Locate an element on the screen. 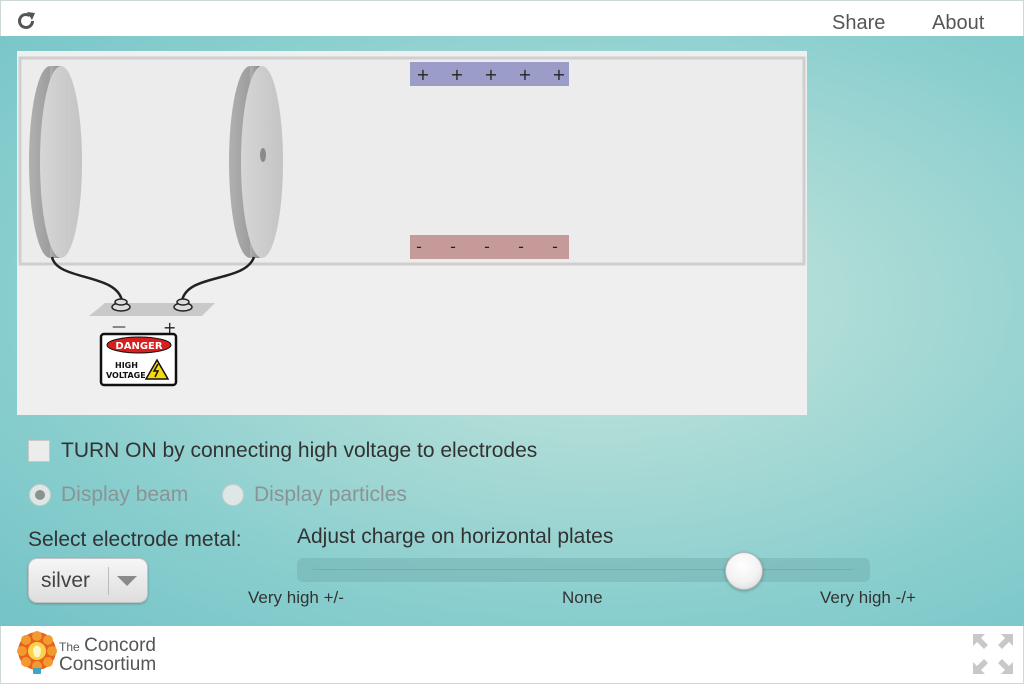 The height and width of the screenshot is (684, 1024). fullscreen-icon is located at coordinates (993, 654).